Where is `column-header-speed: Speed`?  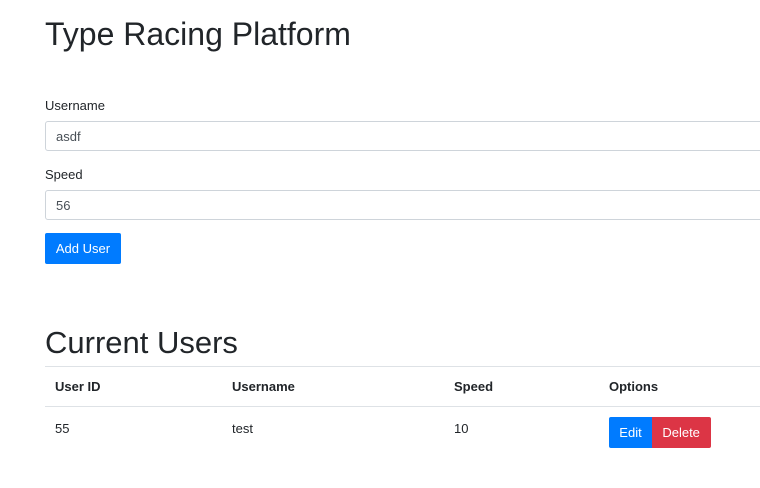
column-header-speed: Speed is located at coordinates (521, 386).